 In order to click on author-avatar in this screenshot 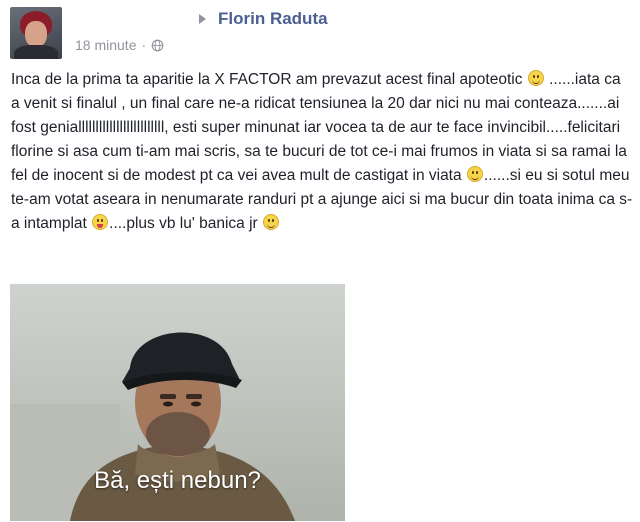, I will do `click(36, 33)`.